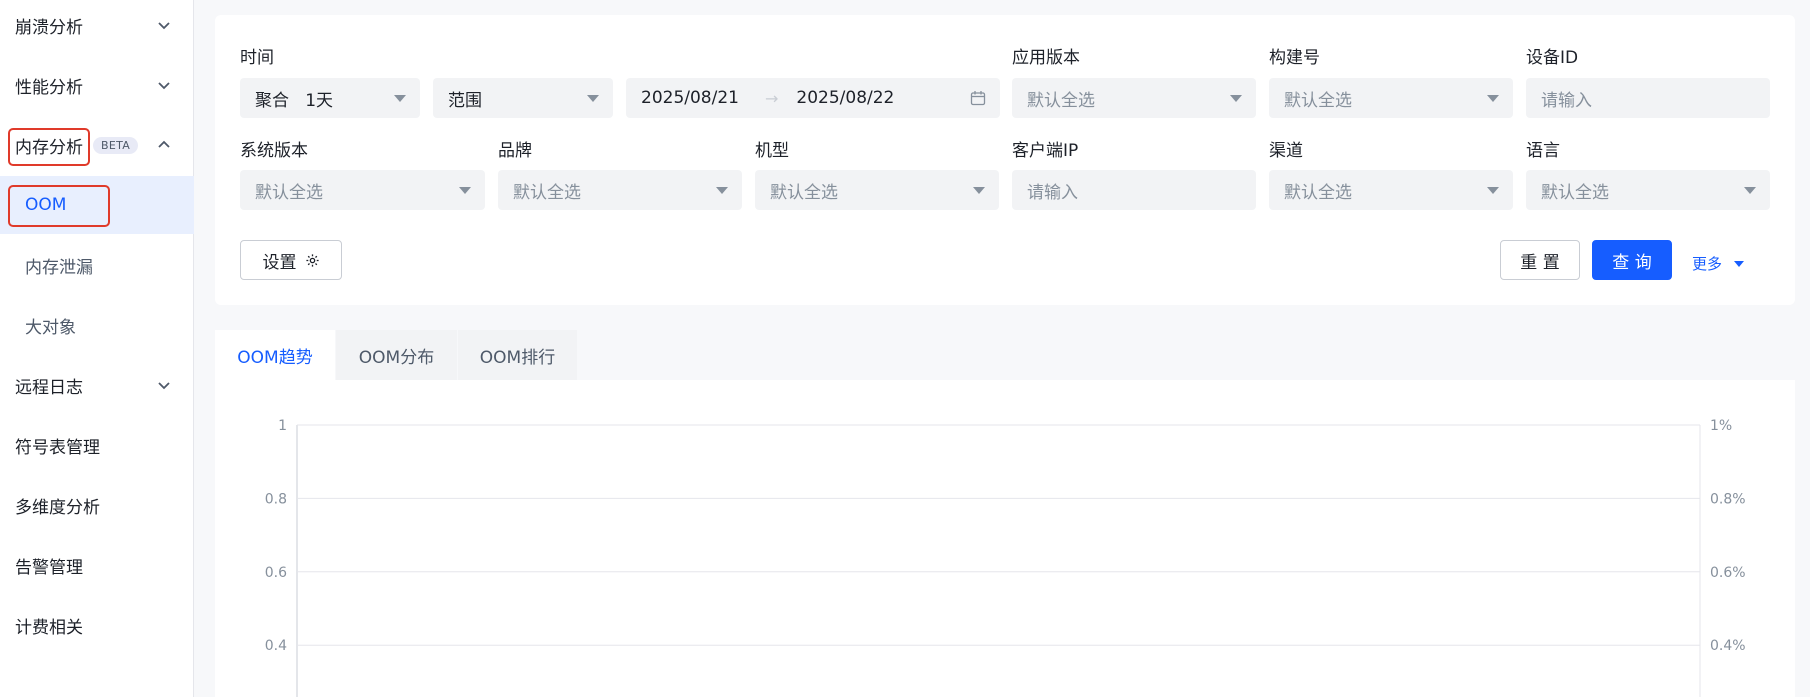 Image resolution: width=1810 pixels, height=697 pixels. I want to click on sidebar-item-billing: 计费相关, so click(97, 625).